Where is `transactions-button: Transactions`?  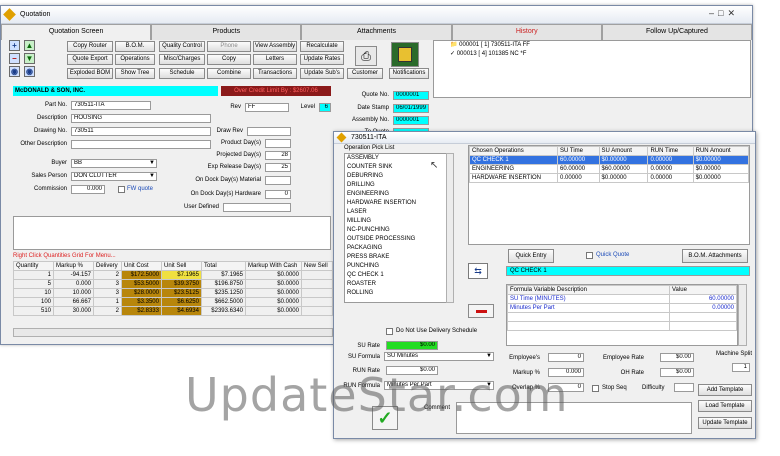
transactions-button: Transactions is located at coordinates (275, 73).